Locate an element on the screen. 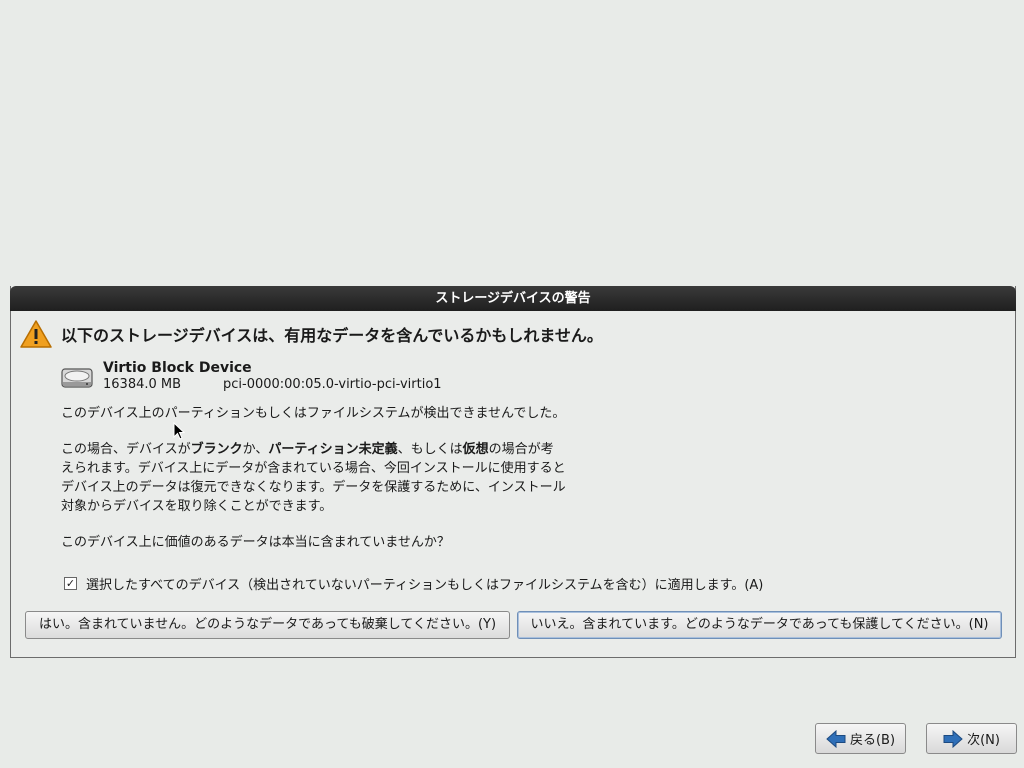  yes-discard-button: はい。含まれていません。どのようなデータであっても破棄してください。(Y) is located at coordinates (267, 625).